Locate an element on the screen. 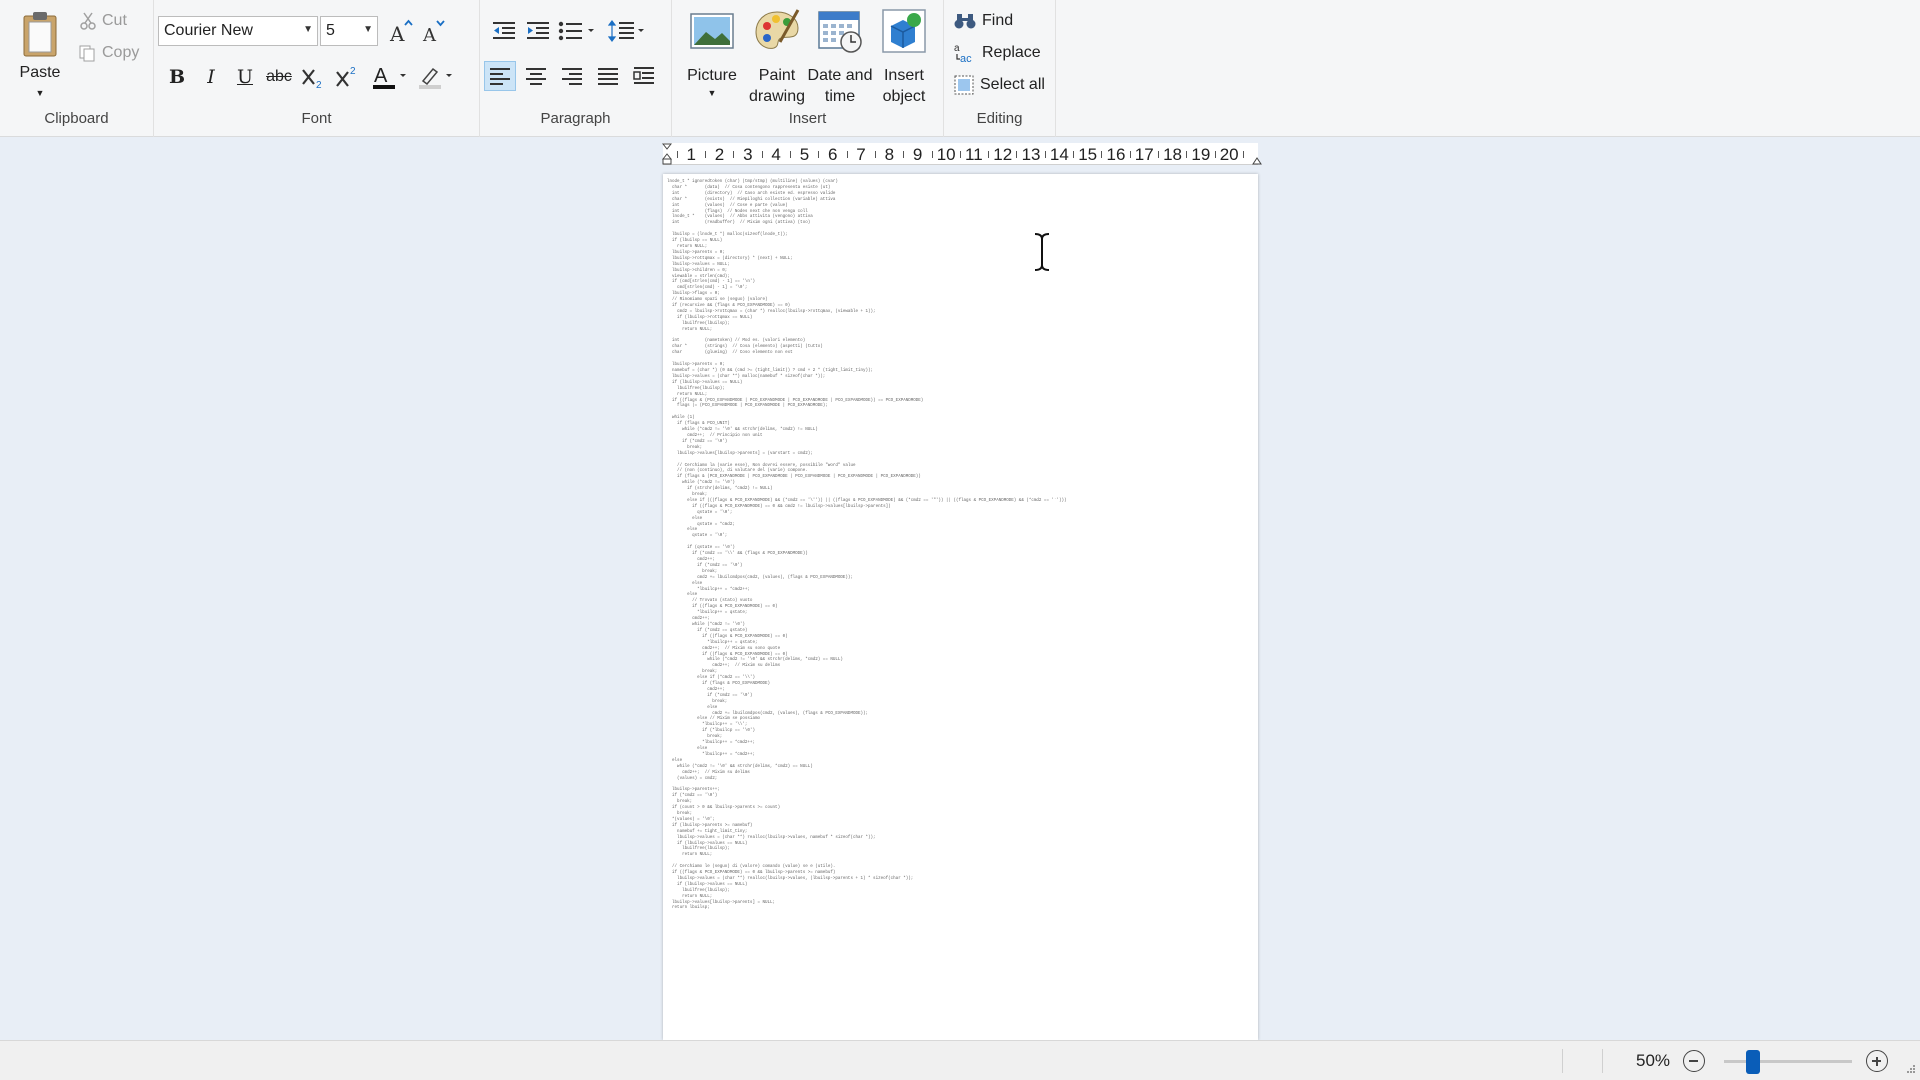 The height and width of the screenshot is (1080, 1920). ruler-number: 11 is located at coordinates (974, 154).